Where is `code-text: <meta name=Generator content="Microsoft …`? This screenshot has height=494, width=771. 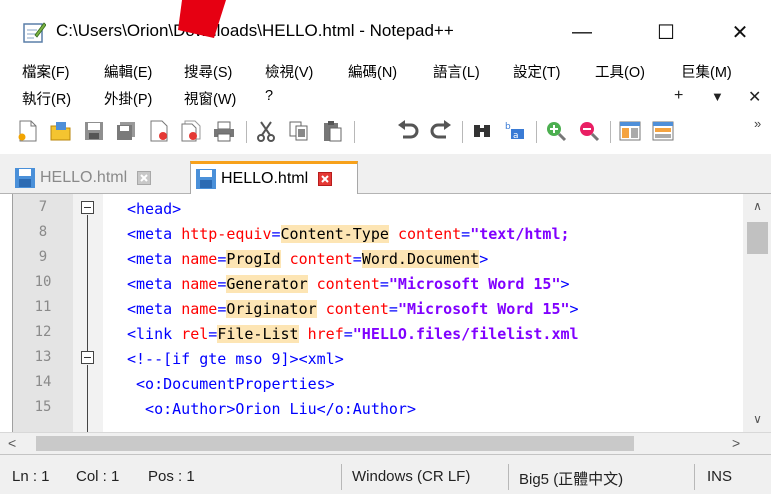
code-text: <meta name=Generator content="Microsoft … is located at coordinates (348, 284).